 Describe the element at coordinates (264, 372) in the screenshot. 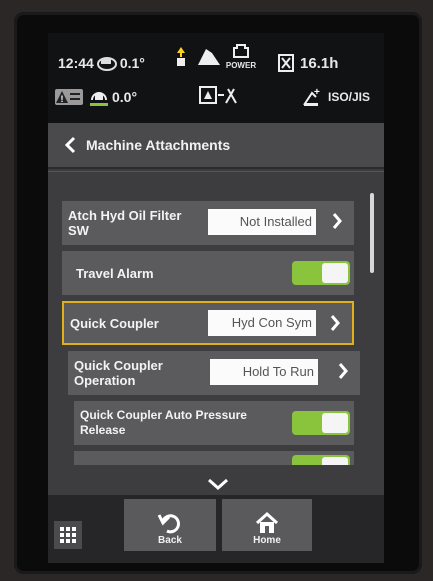

I see `setting-value: Hold To Run` at that location.